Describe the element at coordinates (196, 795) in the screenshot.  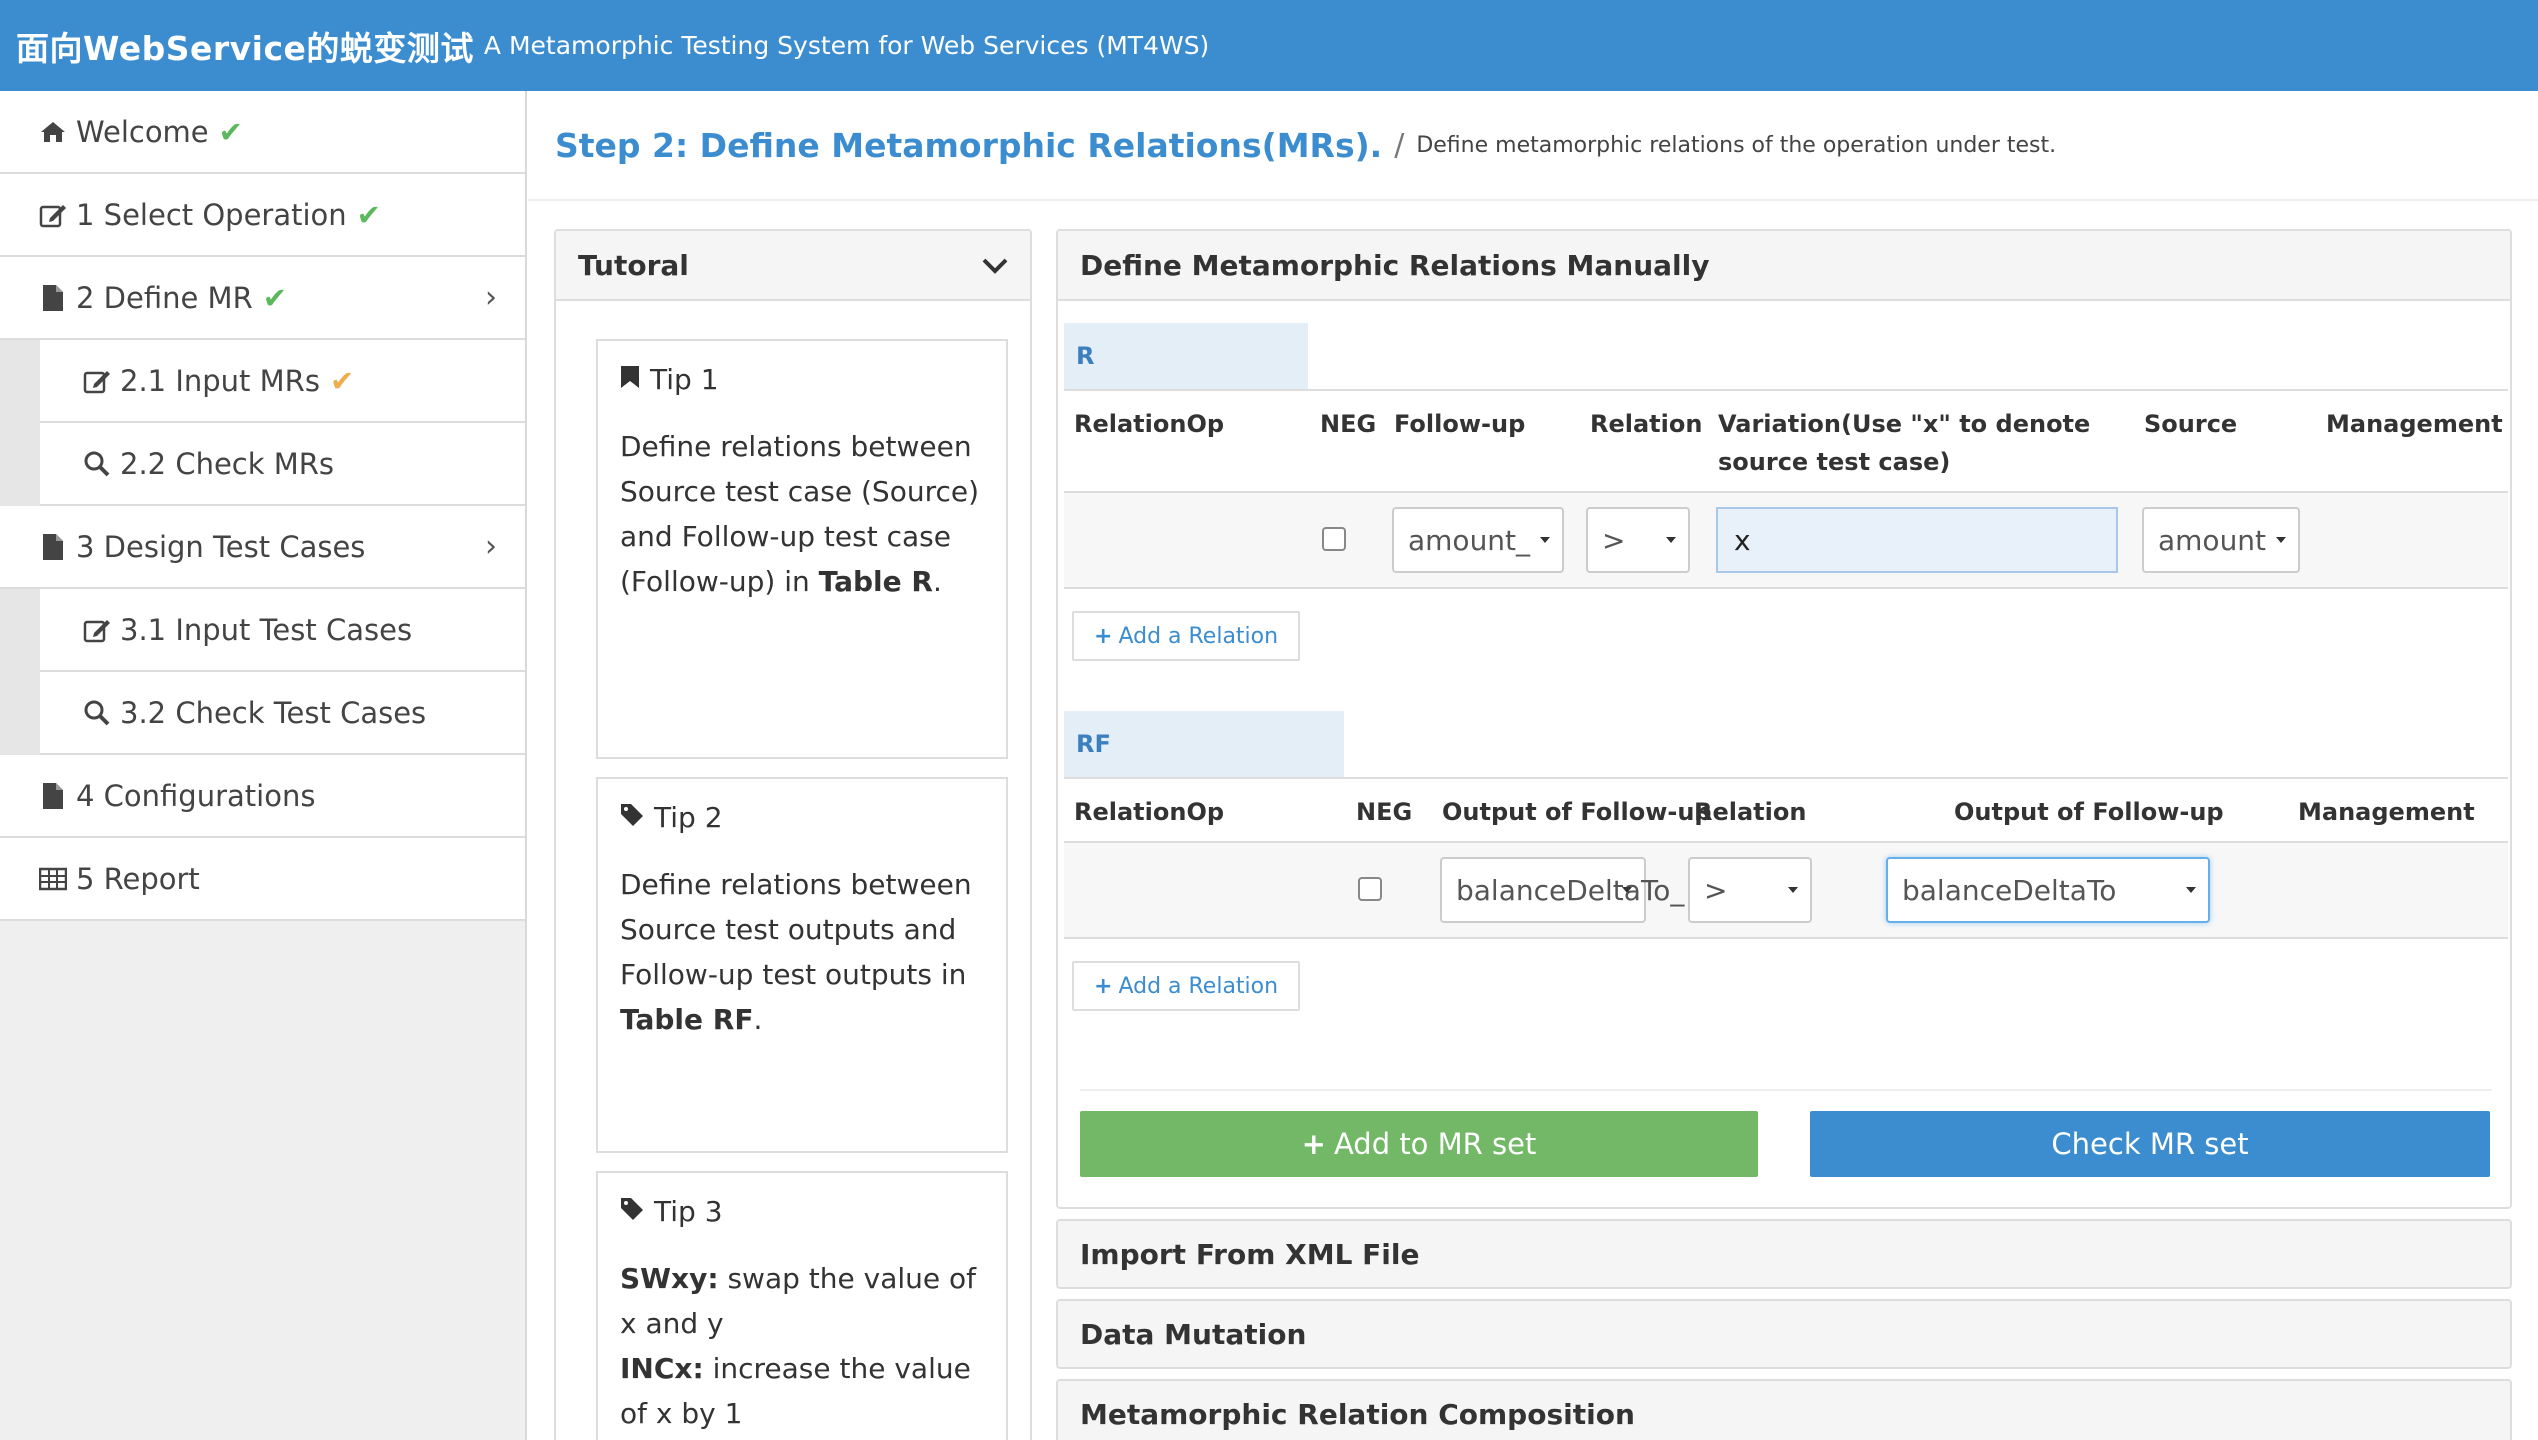
I see `sidebar-item-label: 4 Configurations` at that location.